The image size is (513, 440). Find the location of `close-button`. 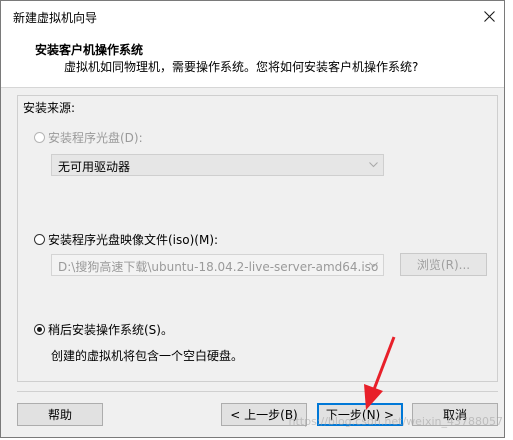

close-button is located at coordinates (489, 16).